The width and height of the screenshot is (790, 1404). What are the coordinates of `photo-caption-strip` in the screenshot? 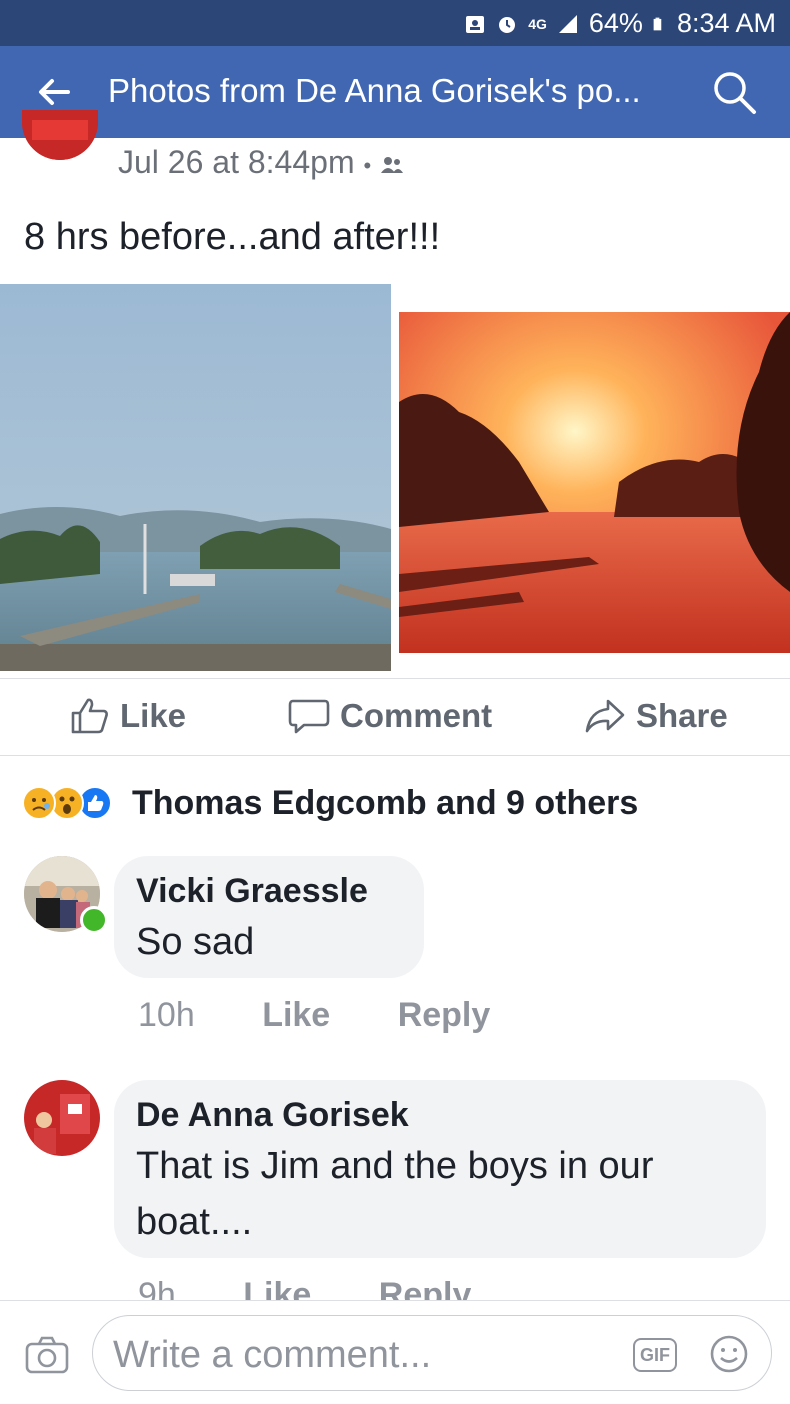 It's located at (595, 665).